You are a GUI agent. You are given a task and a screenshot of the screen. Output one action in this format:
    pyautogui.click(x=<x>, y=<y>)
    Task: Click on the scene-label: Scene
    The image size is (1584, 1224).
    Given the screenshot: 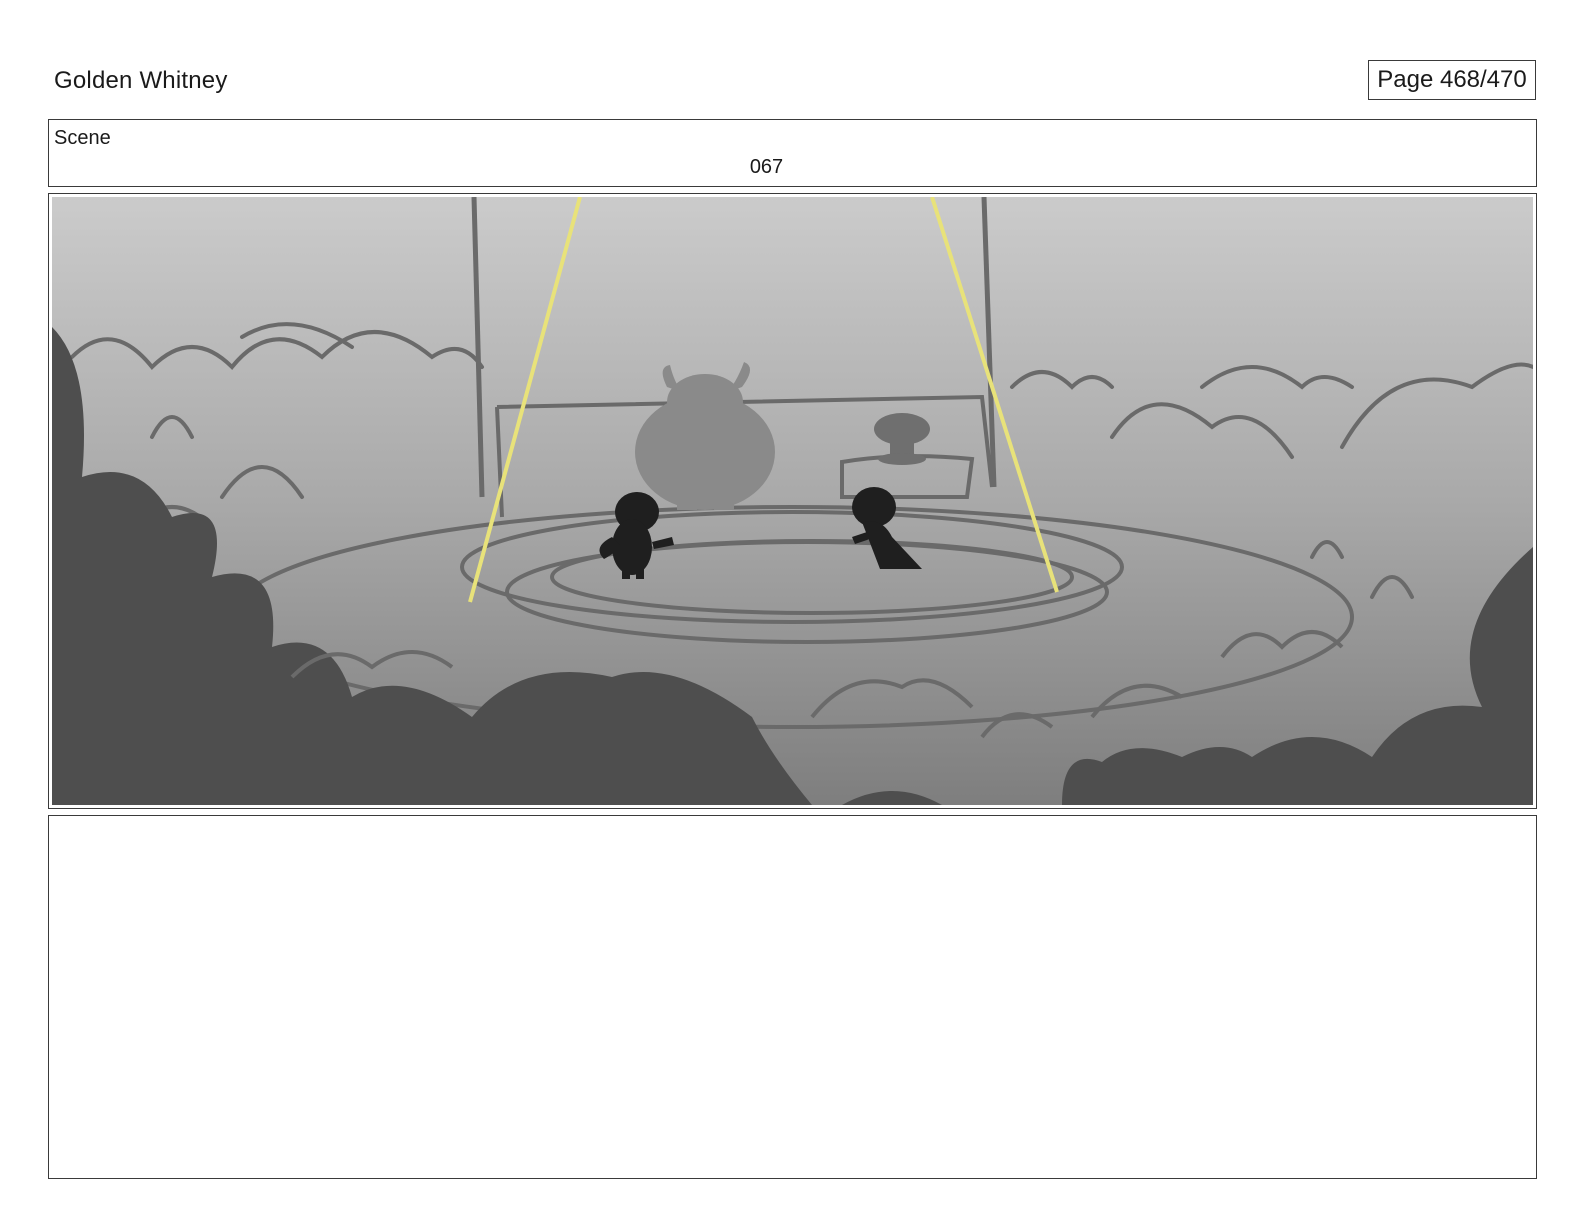 What is the action you would take?
    pyautogui.click(x=82, y=138)
    